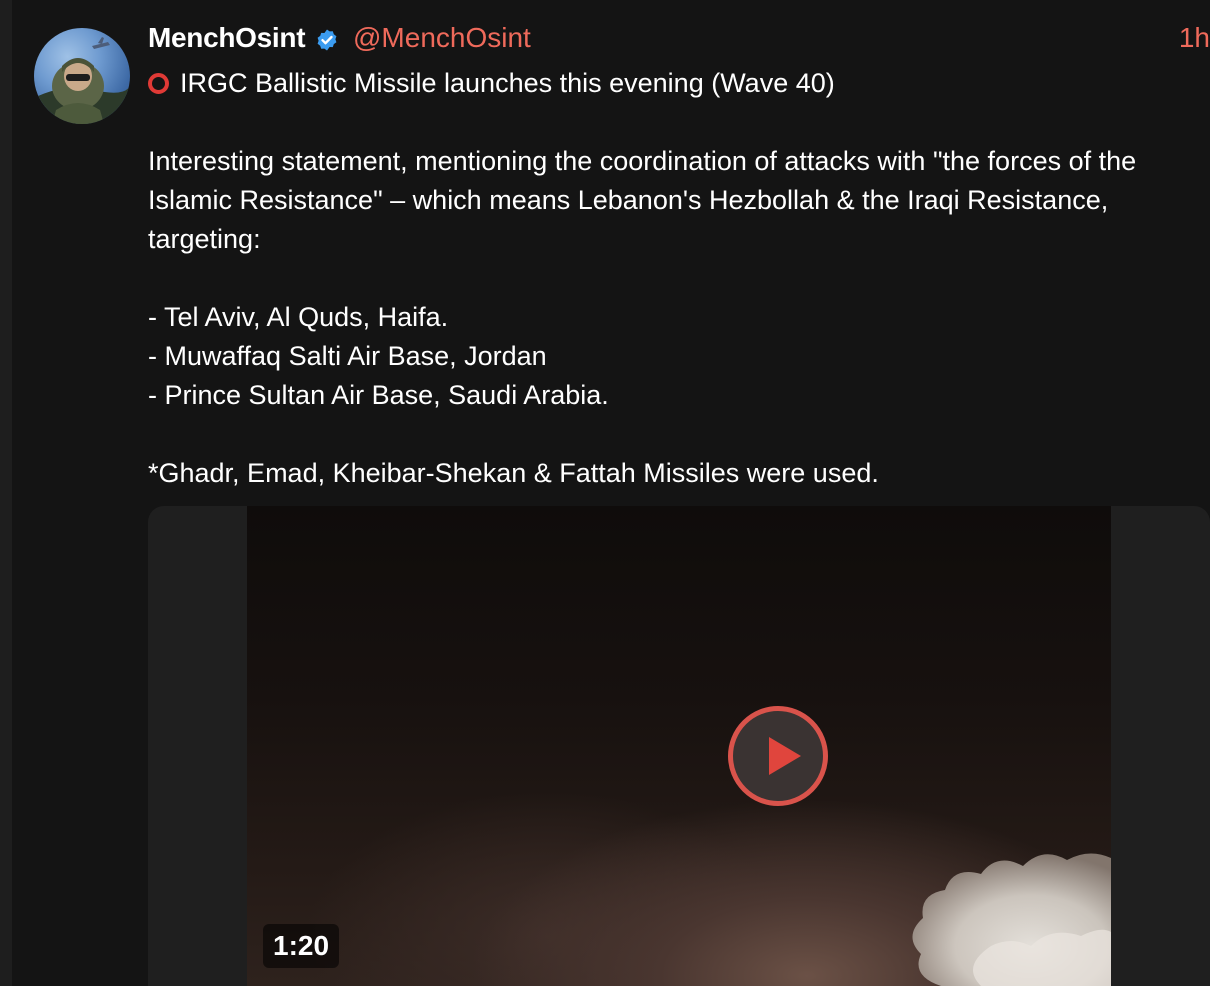 The width and height of the screenshot is (1210, 986). I want to click on video-duration: 1:20, so click(301, 946).